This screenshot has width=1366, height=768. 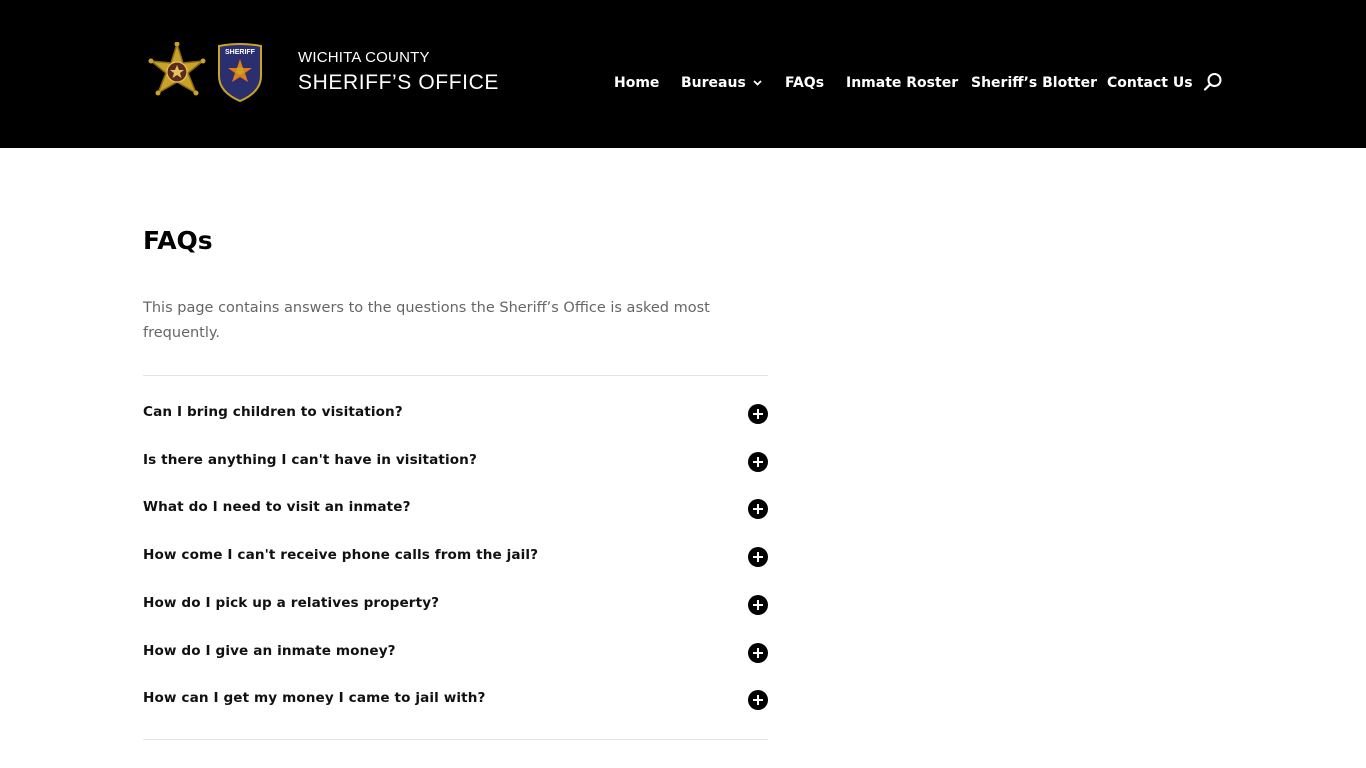 What do you see at coordinates (757, 83) in the screenshot?
I see `chevron-down-icon` at bounding box center [757, 83].